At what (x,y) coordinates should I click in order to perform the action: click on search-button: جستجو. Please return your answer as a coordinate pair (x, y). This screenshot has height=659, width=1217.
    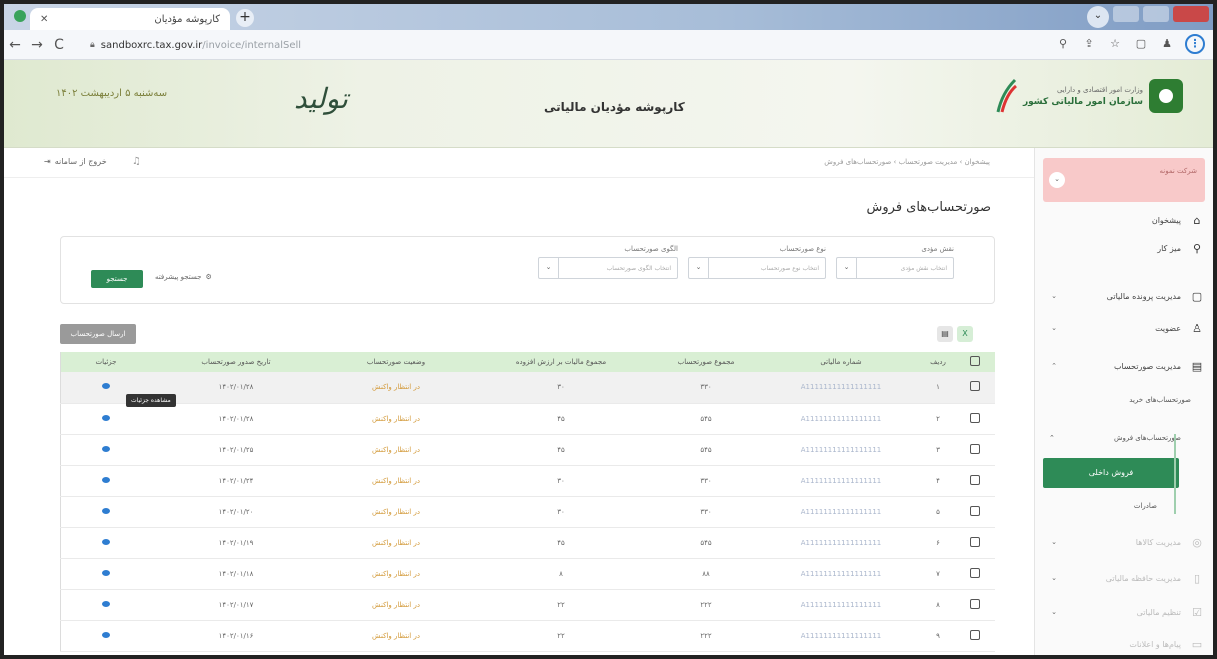
    Looking at the image, I should click on (117, 279).